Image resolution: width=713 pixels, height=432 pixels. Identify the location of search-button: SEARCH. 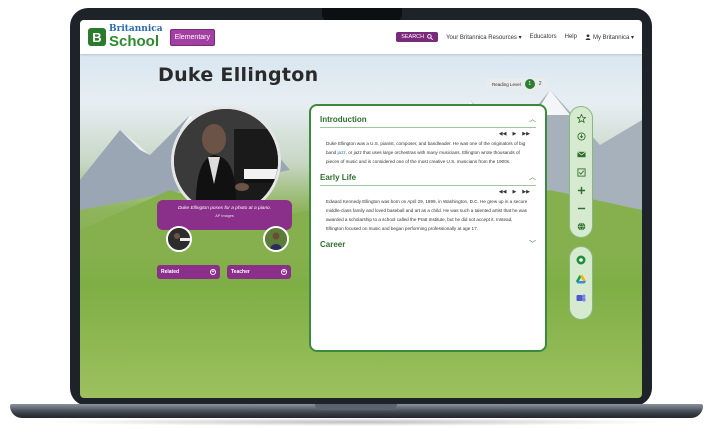
(417, 37).